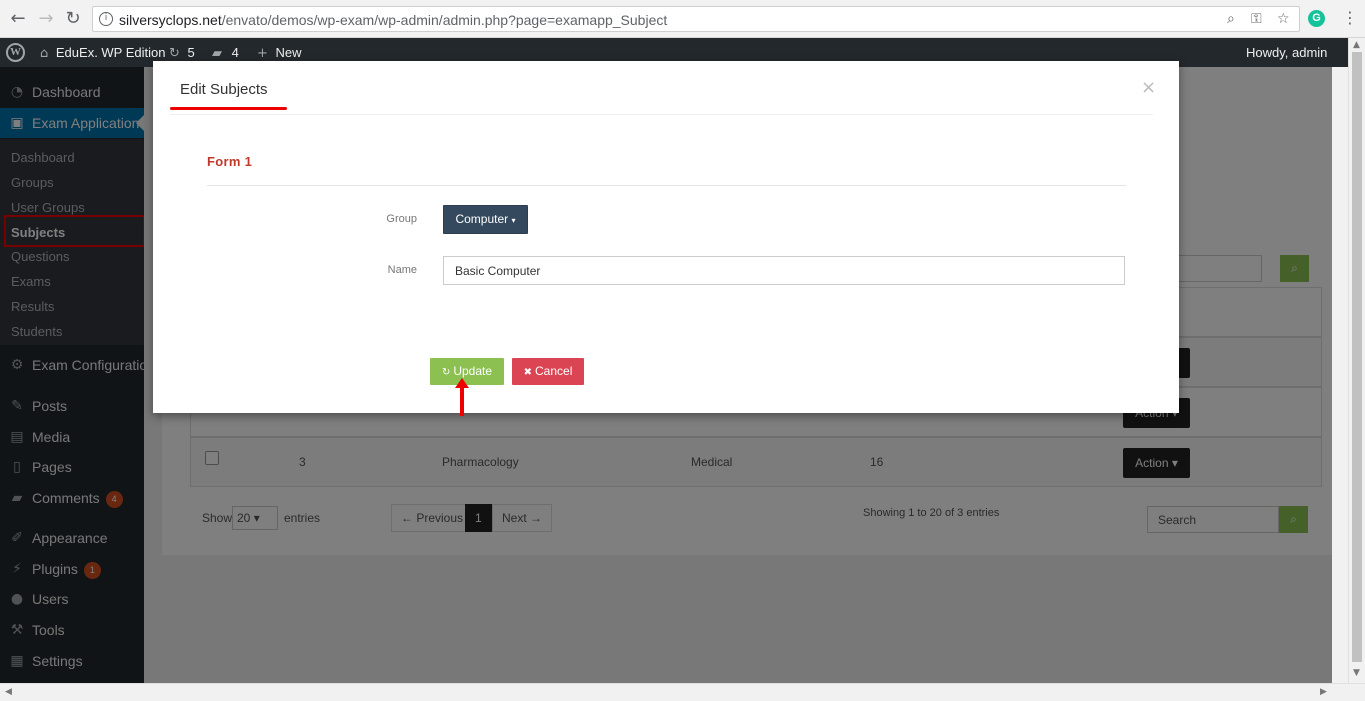 The height and width of the screenshot is (701, 1365). Describe the element at coordinates (1356, 45) in the screenshot. I see `scroll-up-icon: ▲` at that location.